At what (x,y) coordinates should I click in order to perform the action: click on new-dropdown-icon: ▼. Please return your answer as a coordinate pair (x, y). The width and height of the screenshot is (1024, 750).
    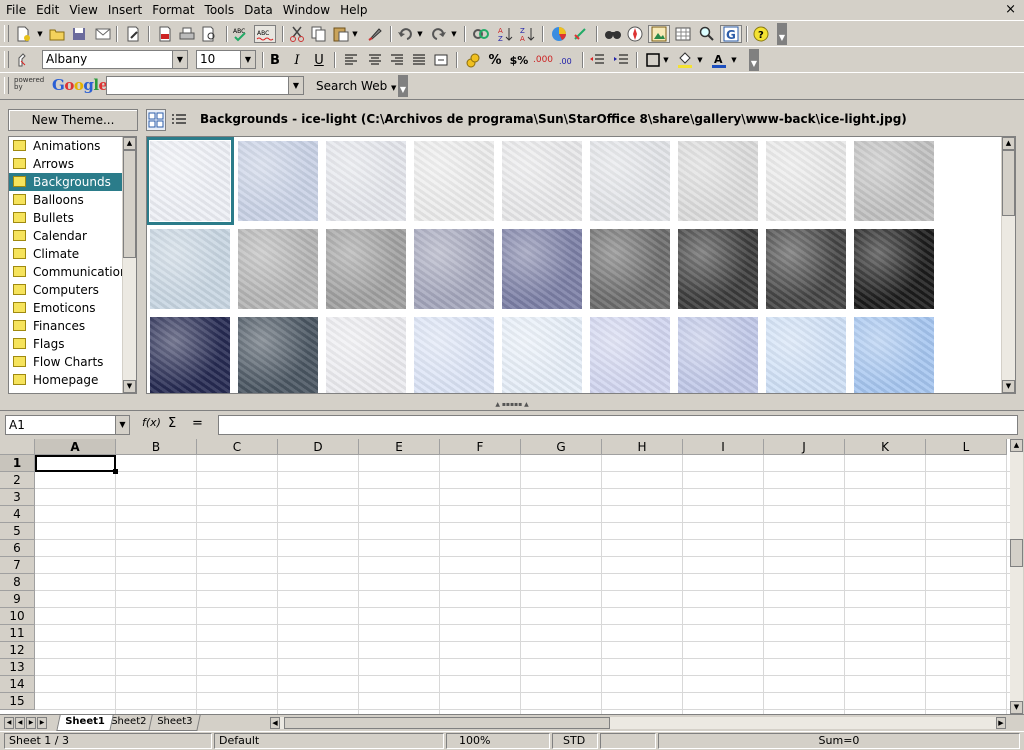
    Looking at the image, I should click on (40, 34).